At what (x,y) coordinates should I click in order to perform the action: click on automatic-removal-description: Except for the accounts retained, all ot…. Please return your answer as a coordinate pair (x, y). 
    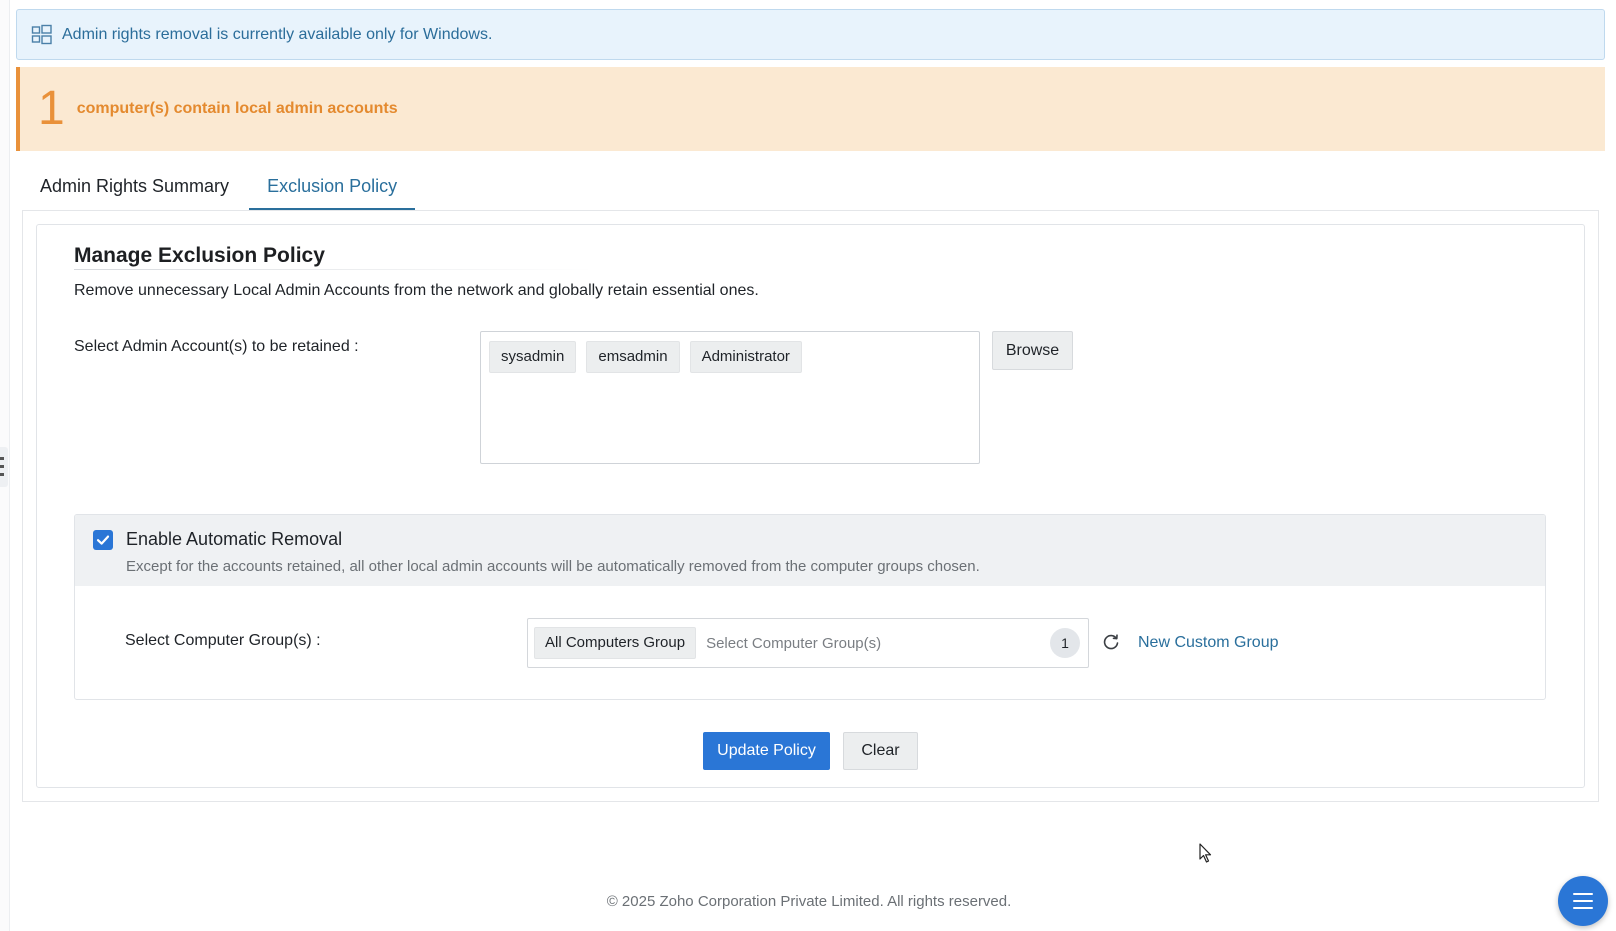
    Looking at the image, I should click on (553, 566).